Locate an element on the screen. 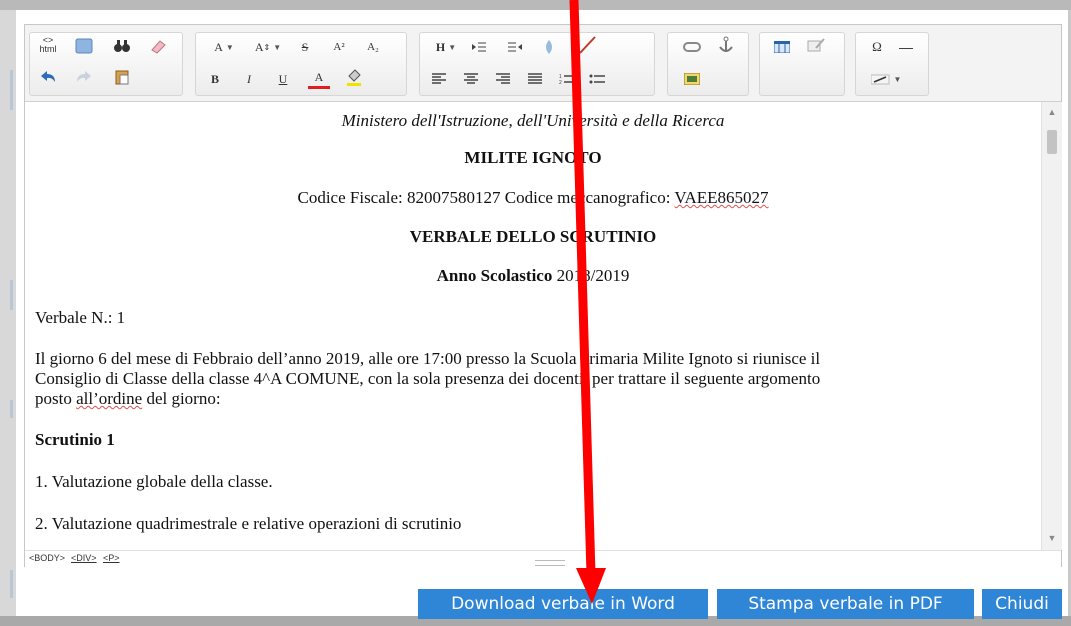 The height and width of the screenshot is (626, 1071). align-center-icon is located at coordinates (471, 78).